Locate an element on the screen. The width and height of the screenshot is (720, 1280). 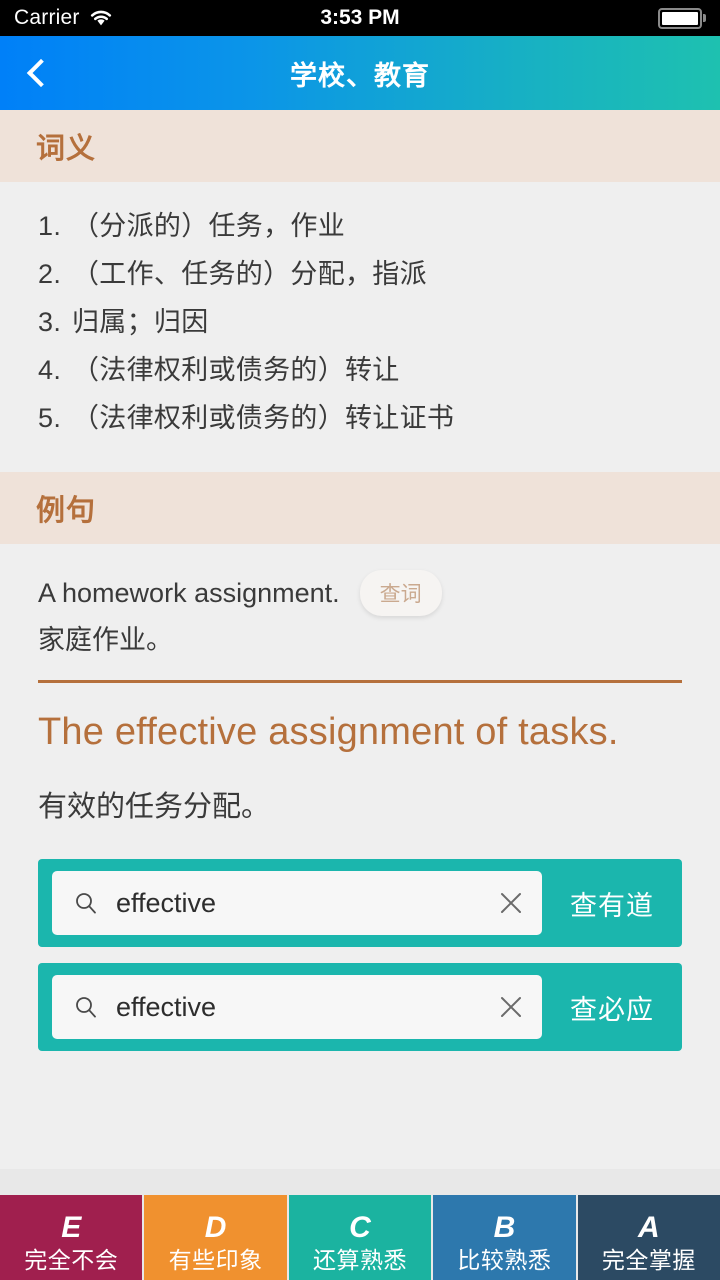
list-item: 1. （分派的）任务，作业 is located at coordinates (360, 226).